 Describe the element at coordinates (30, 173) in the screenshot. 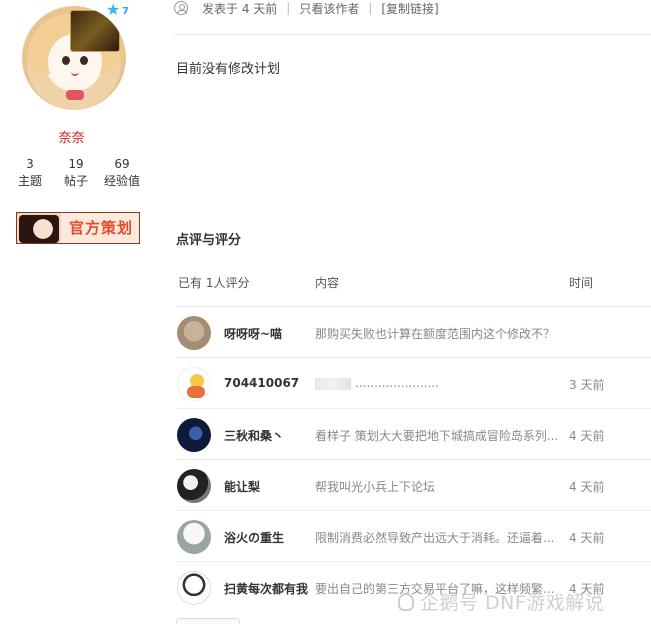

I see `stat-topics: 3 主题` at that location.